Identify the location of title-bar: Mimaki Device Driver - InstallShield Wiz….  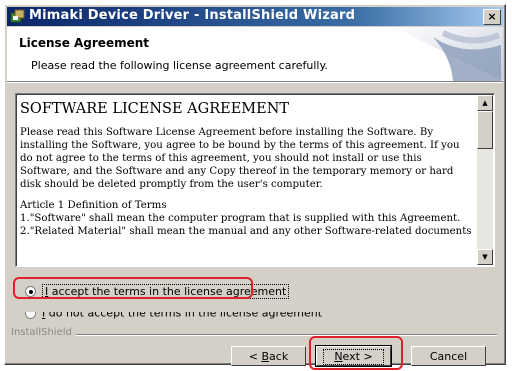
(255, 16).